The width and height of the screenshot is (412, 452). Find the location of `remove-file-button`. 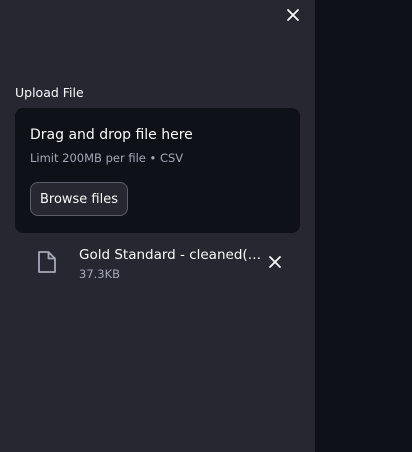

remove-file-button is located at coordinates (275, 262).